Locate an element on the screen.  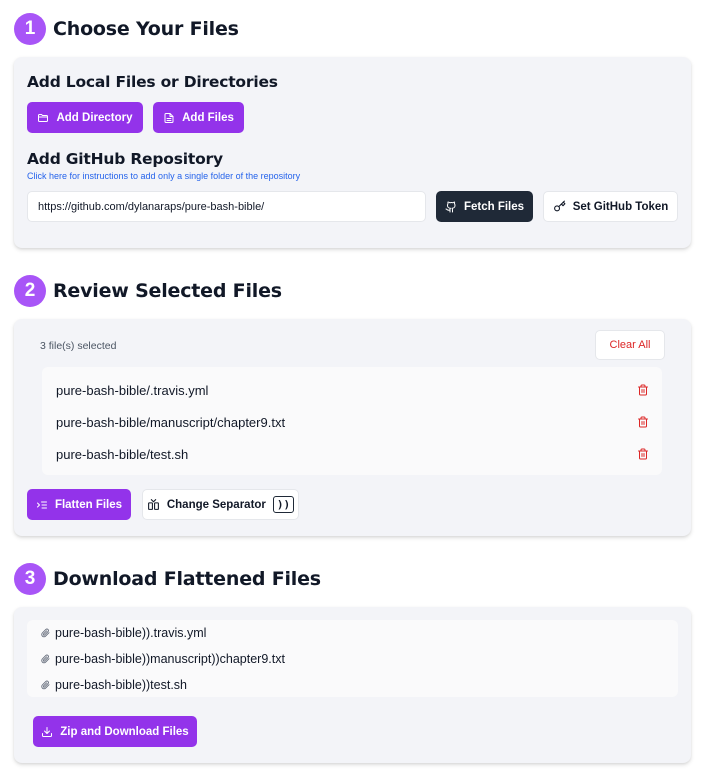
change-separator-button: Change Separator )) is located at coordinates (220, 504).